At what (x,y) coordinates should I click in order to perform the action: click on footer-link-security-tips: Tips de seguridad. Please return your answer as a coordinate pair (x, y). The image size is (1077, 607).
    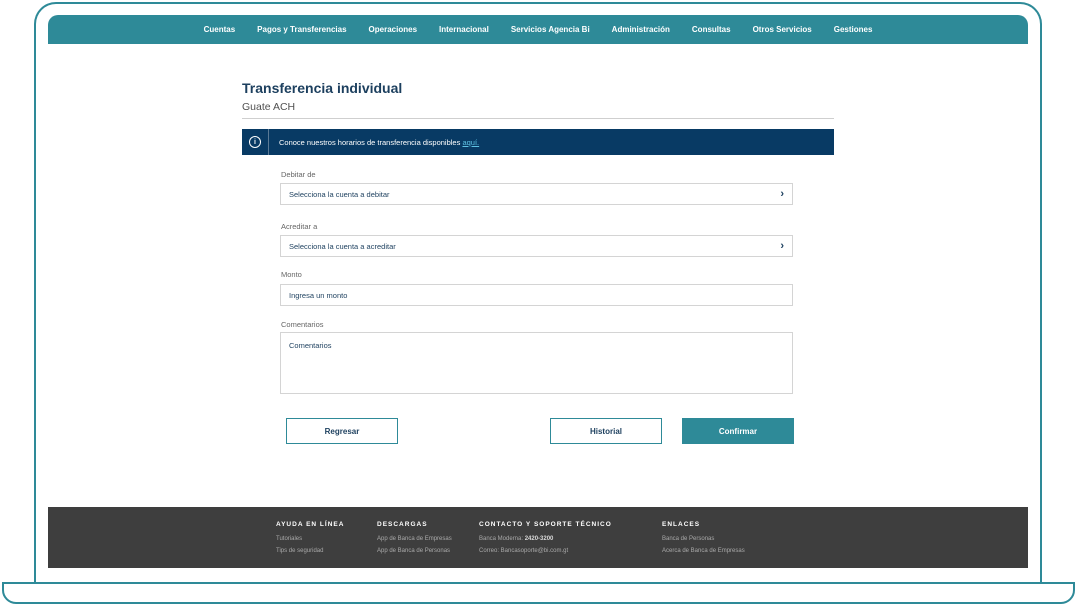
    Looking at the image, I should click on (310, 551).